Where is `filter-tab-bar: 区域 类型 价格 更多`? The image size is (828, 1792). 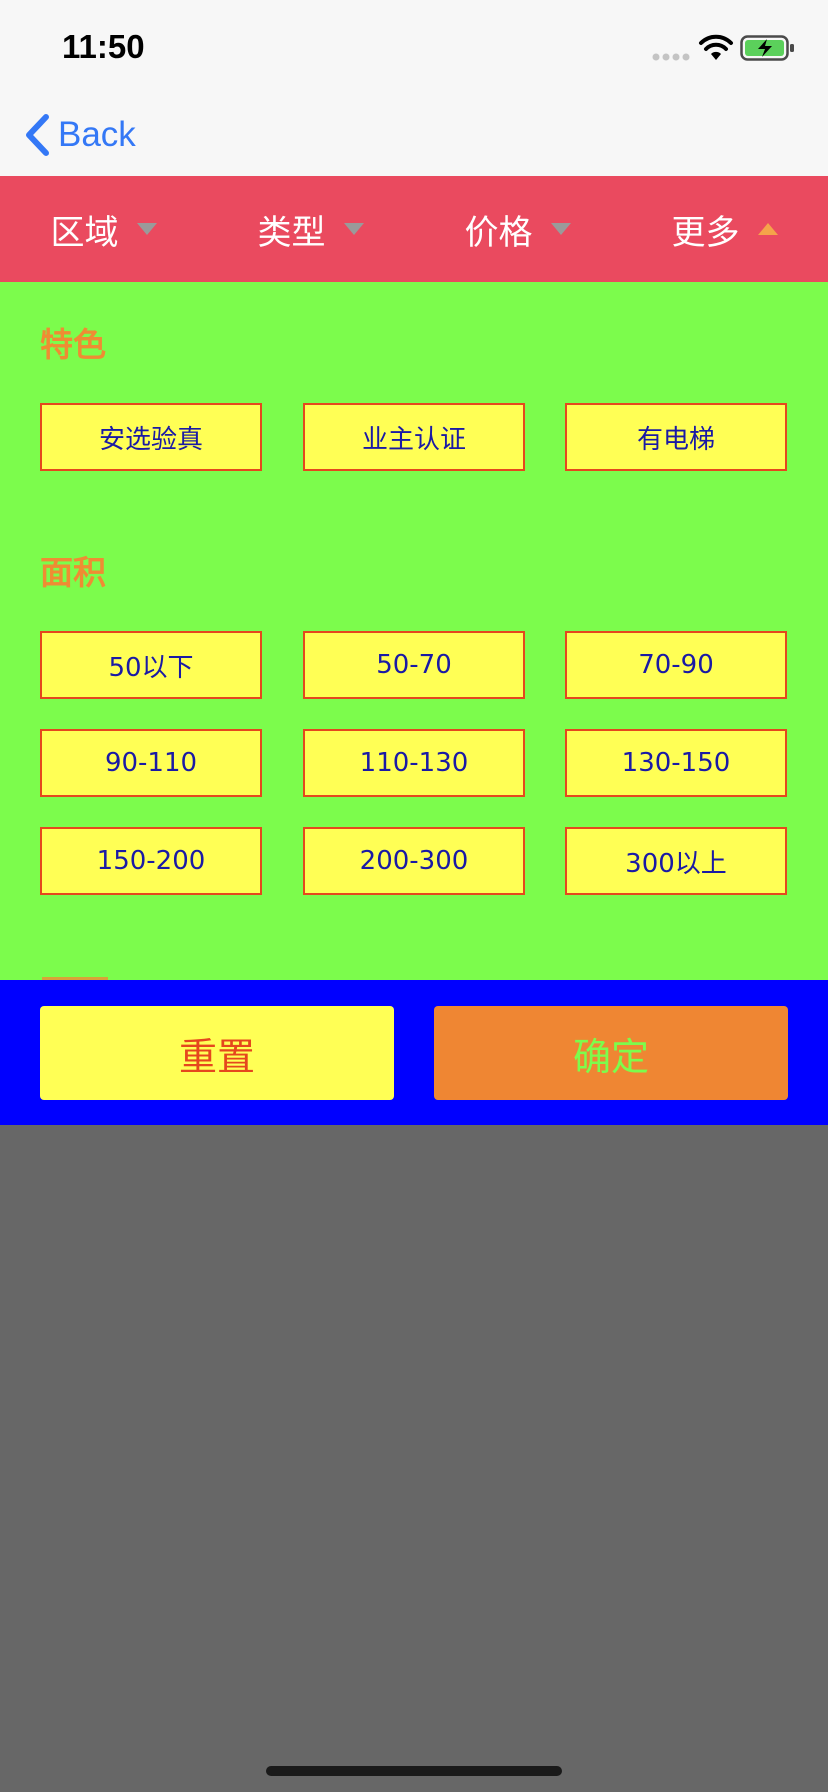
filter-tab-bar: 区域 类型 价格 更多 is located at coordinates (414, 229).